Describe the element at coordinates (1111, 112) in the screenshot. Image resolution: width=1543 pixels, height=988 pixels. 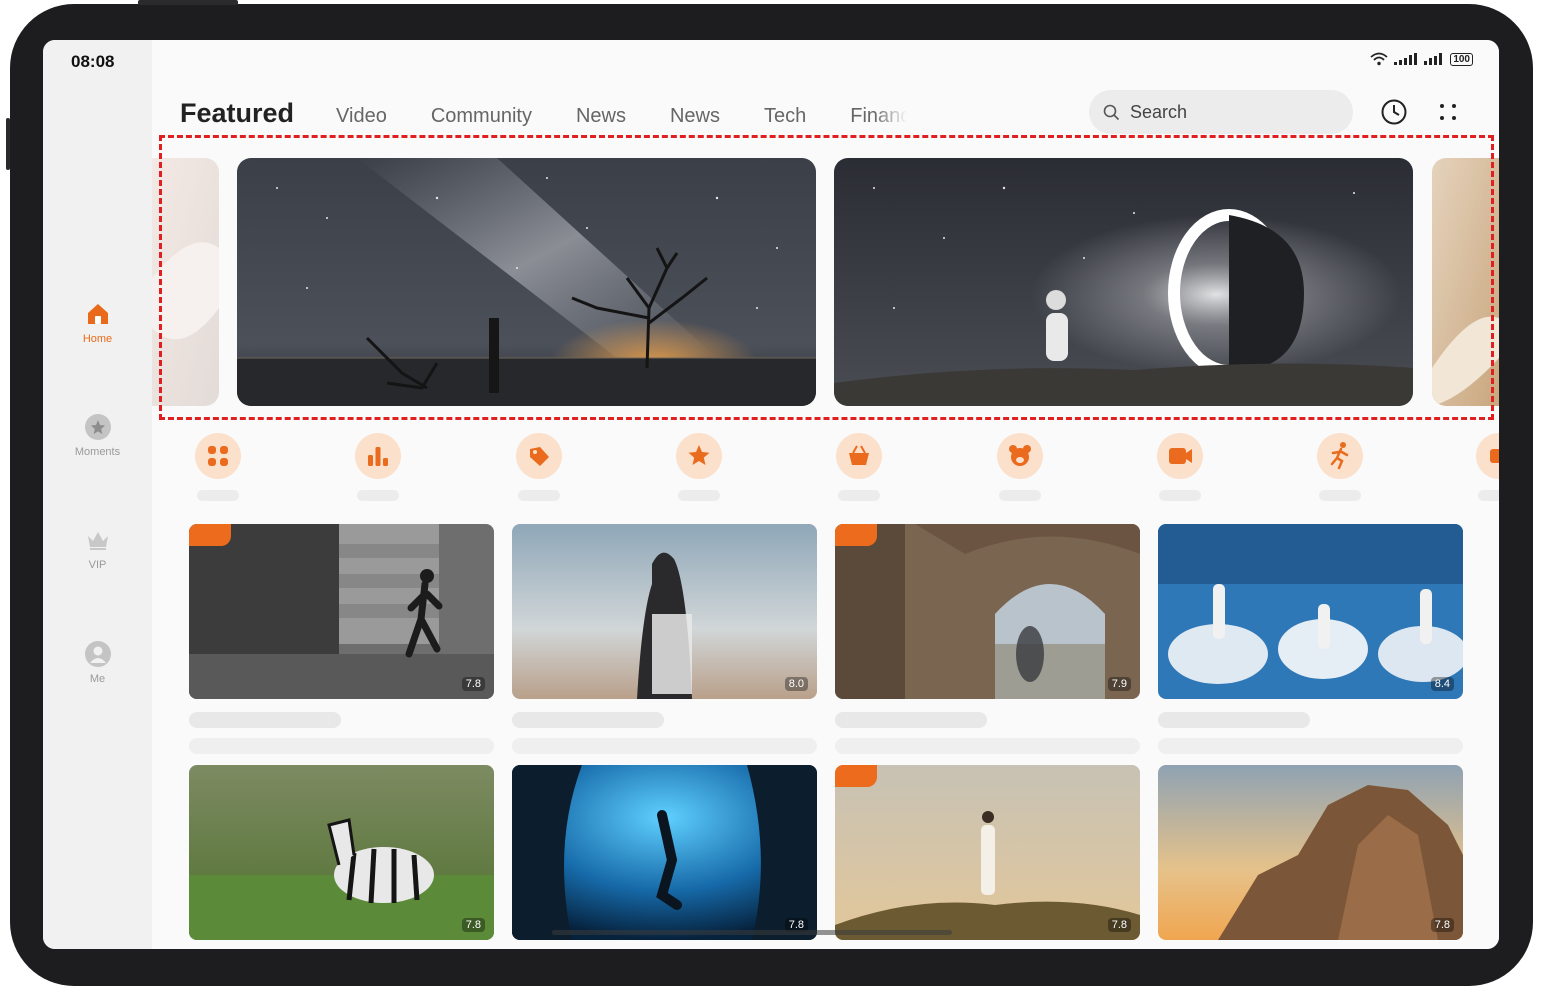
I see `search-icon` at that location.